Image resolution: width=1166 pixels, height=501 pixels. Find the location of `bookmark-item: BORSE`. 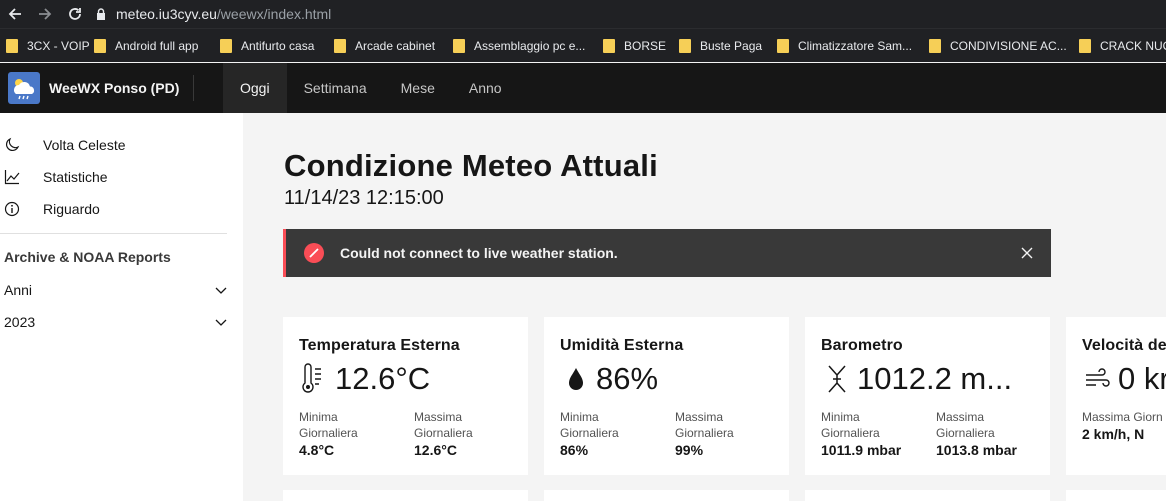

bookmark-item: BORSE is located at coordinates (635, 45).